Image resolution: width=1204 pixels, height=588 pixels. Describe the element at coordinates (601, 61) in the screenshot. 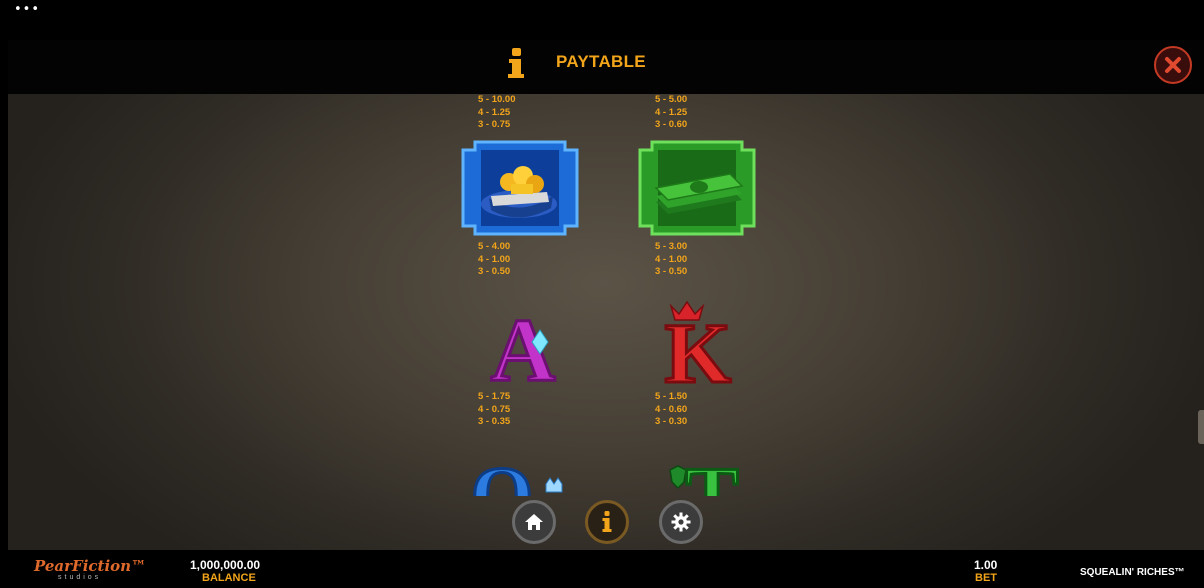

I see `page-title: PAYTABLE` at that location.